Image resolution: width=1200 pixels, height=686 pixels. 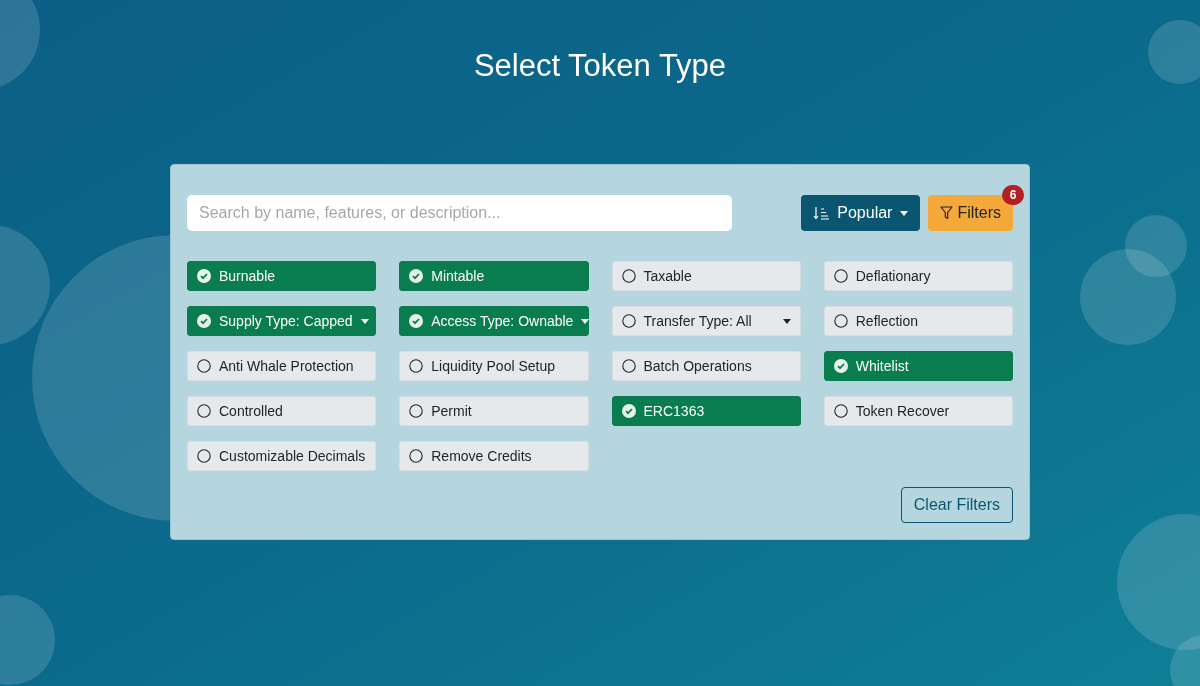 I want to click on page-title: Select Token Type, so click(x=600, y=66).